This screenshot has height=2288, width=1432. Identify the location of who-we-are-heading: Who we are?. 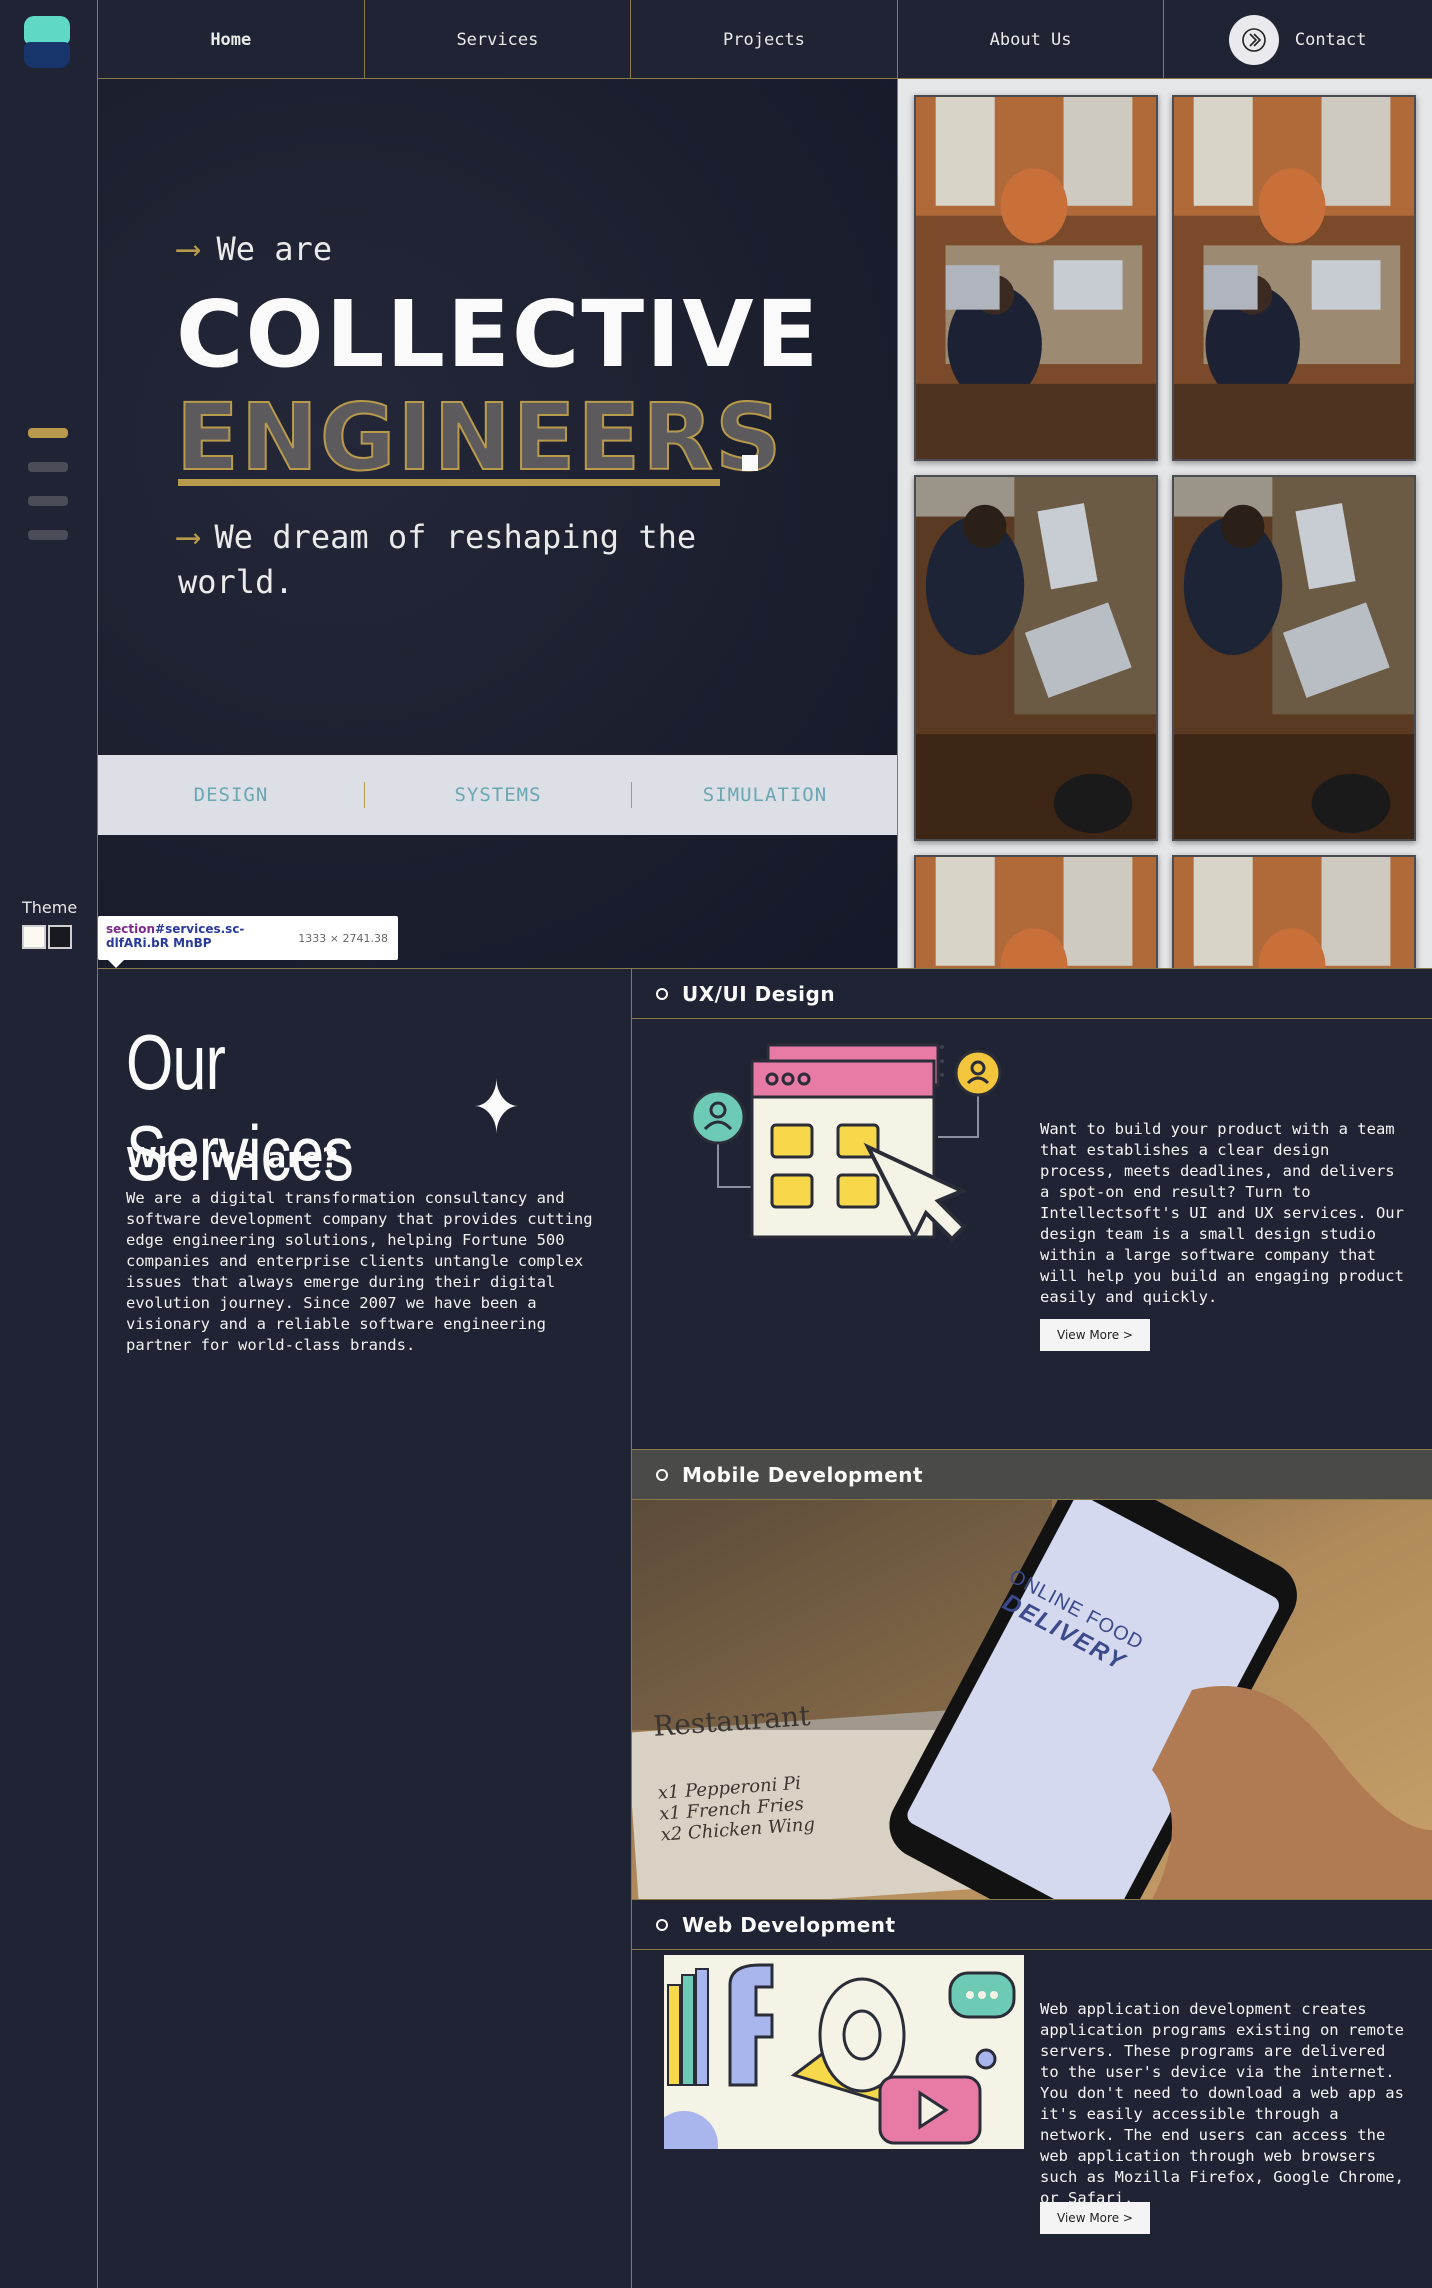
(233, 1157).